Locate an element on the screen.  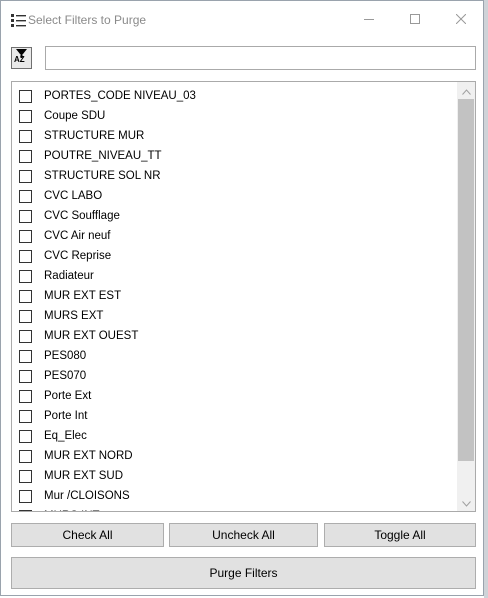
list-item: CVC Soufflage is located at coordinates (234, 216).